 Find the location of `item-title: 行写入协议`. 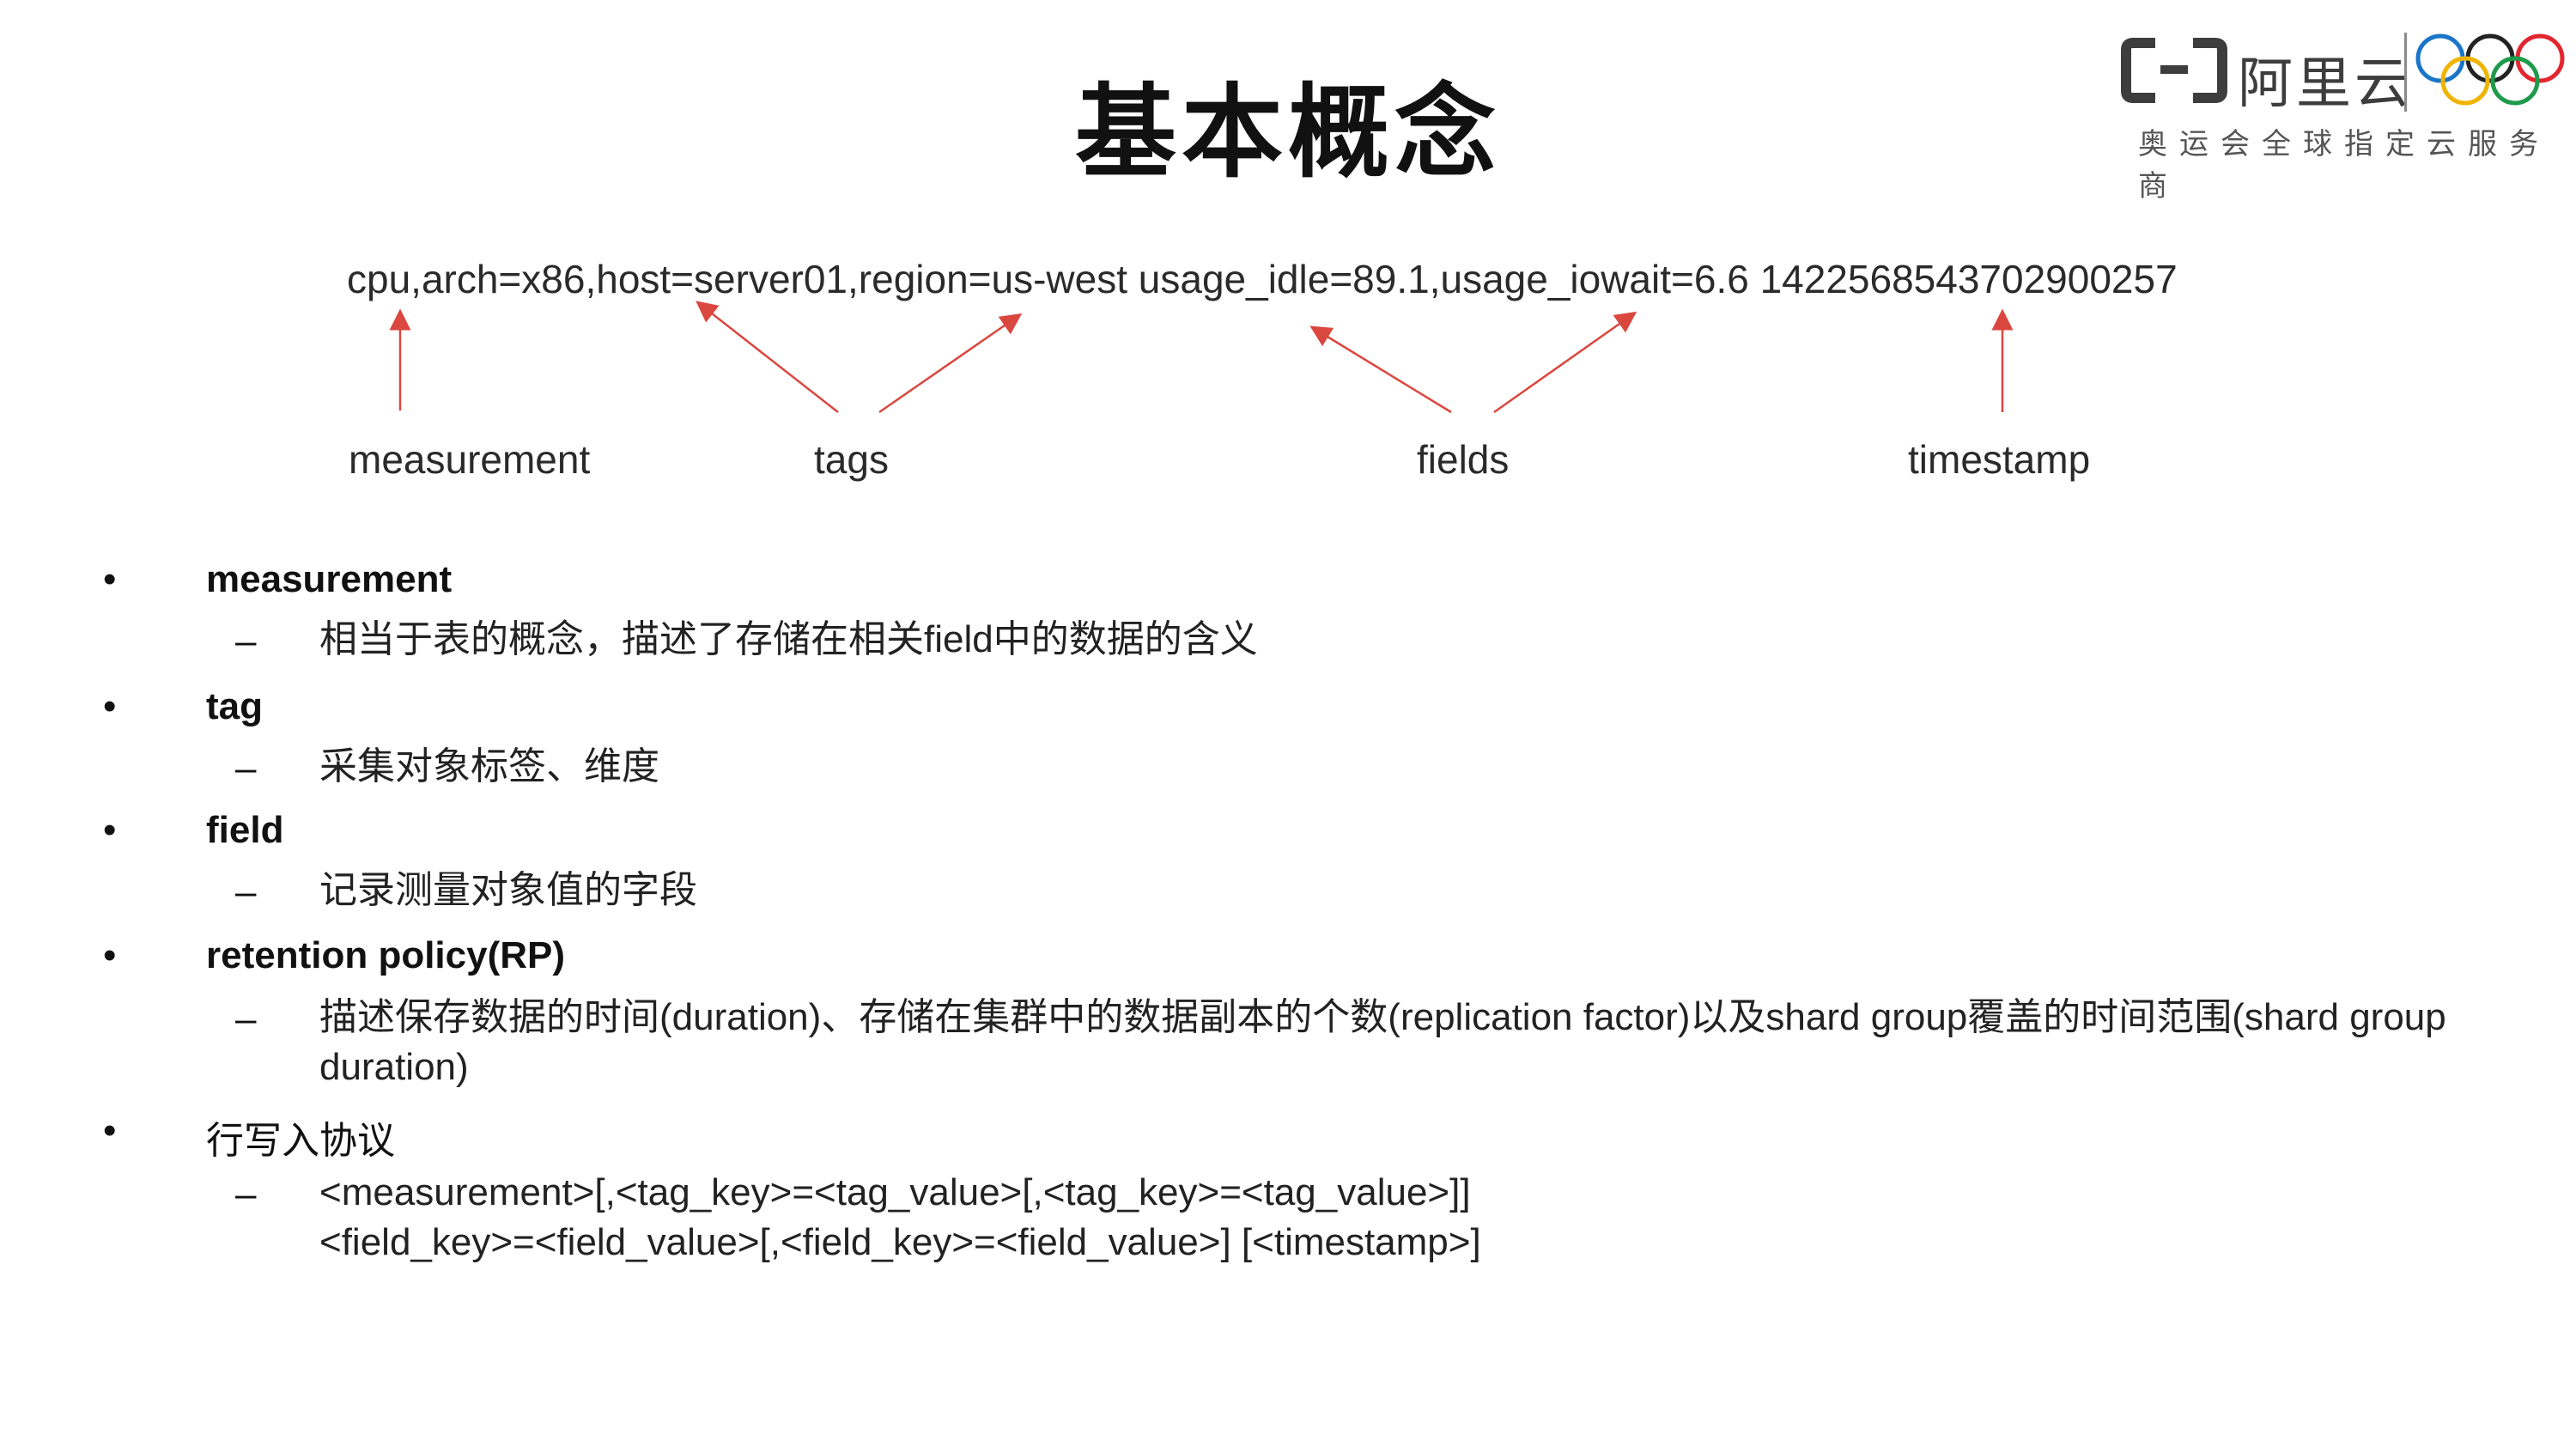

item-title: 行写入协议 is located at coordinates (301, 1141).